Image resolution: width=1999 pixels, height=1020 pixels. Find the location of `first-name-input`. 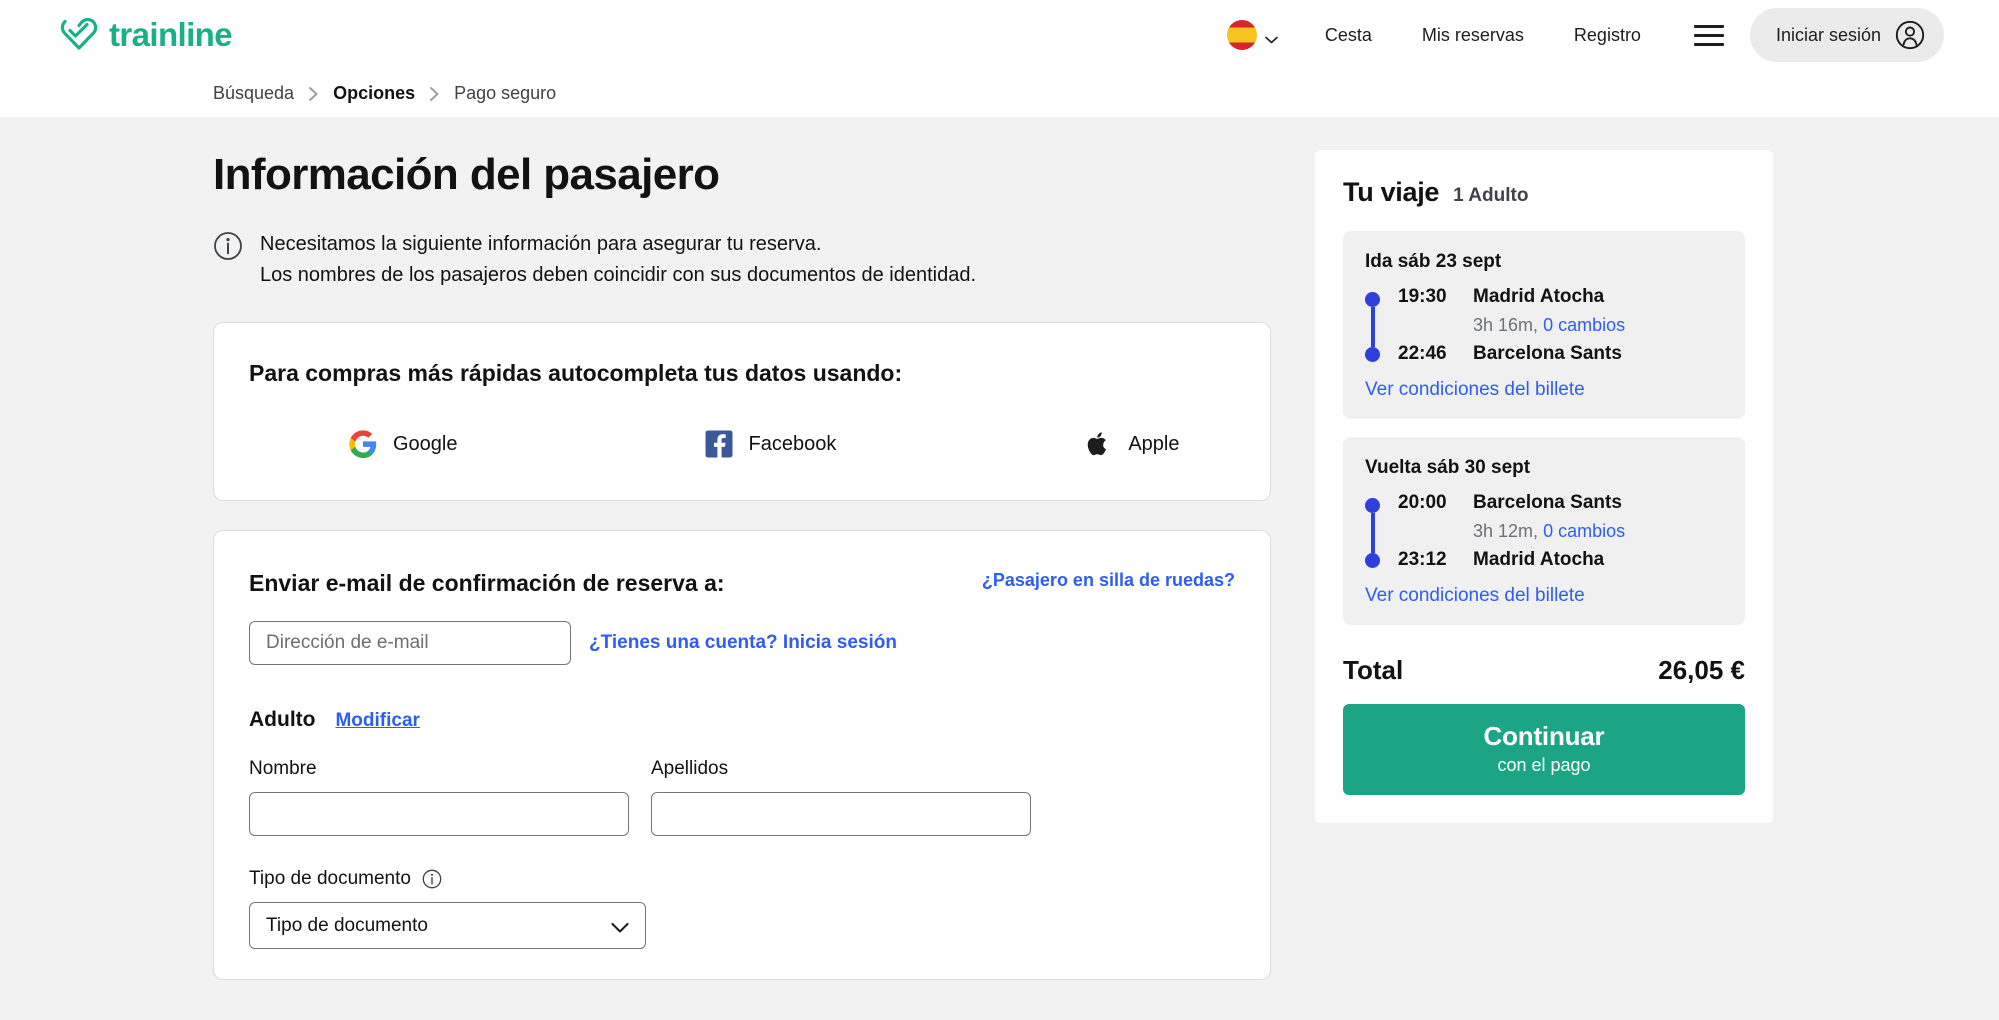

first-name-input is located at coordinates (439, 814).